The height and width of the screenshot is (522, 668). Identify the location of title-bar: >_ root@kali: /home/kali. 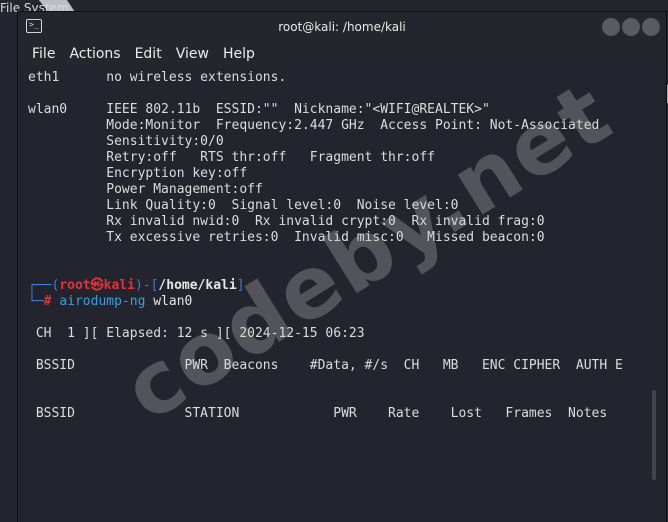
(342, 27).